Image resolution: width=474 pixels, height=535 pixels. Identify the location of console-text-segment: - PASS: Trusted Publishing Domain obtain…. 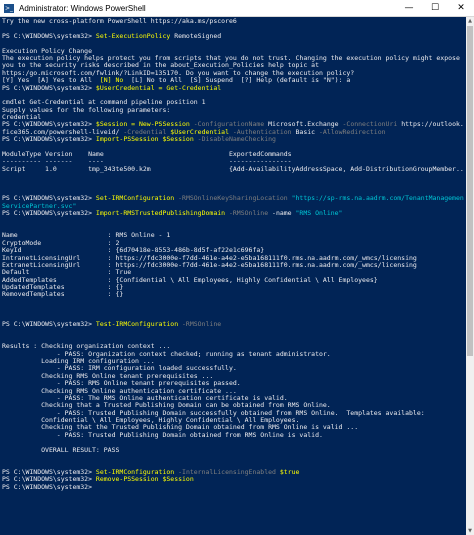
(162, 434).